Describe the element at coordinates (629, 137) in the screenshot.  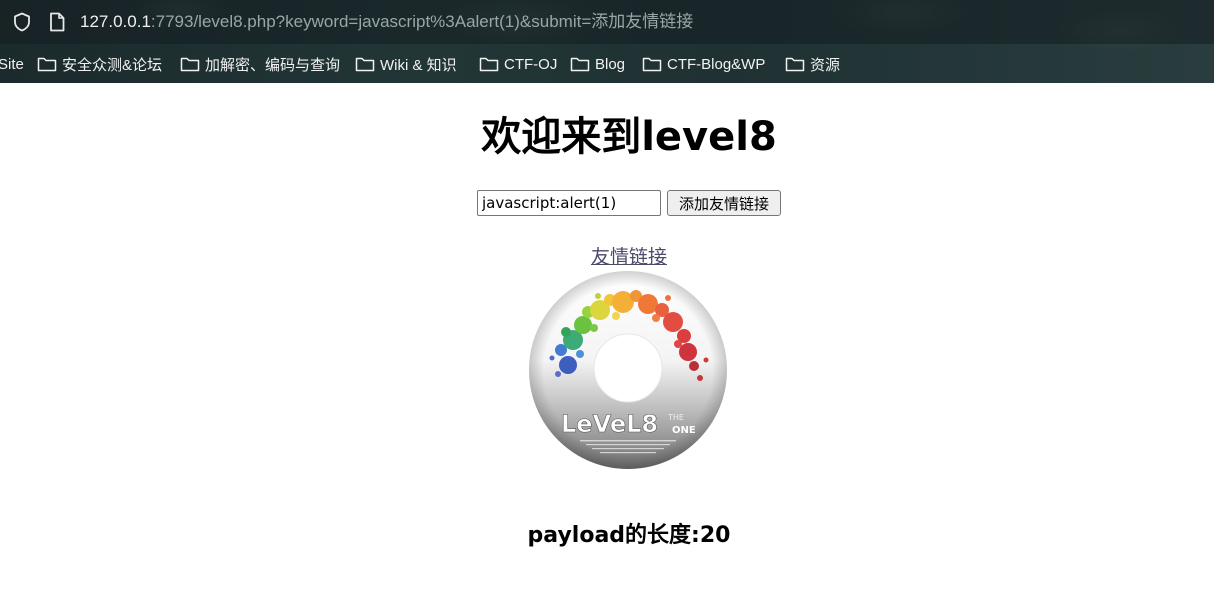
I see `page-title: 欢迎来到level8` at that location.